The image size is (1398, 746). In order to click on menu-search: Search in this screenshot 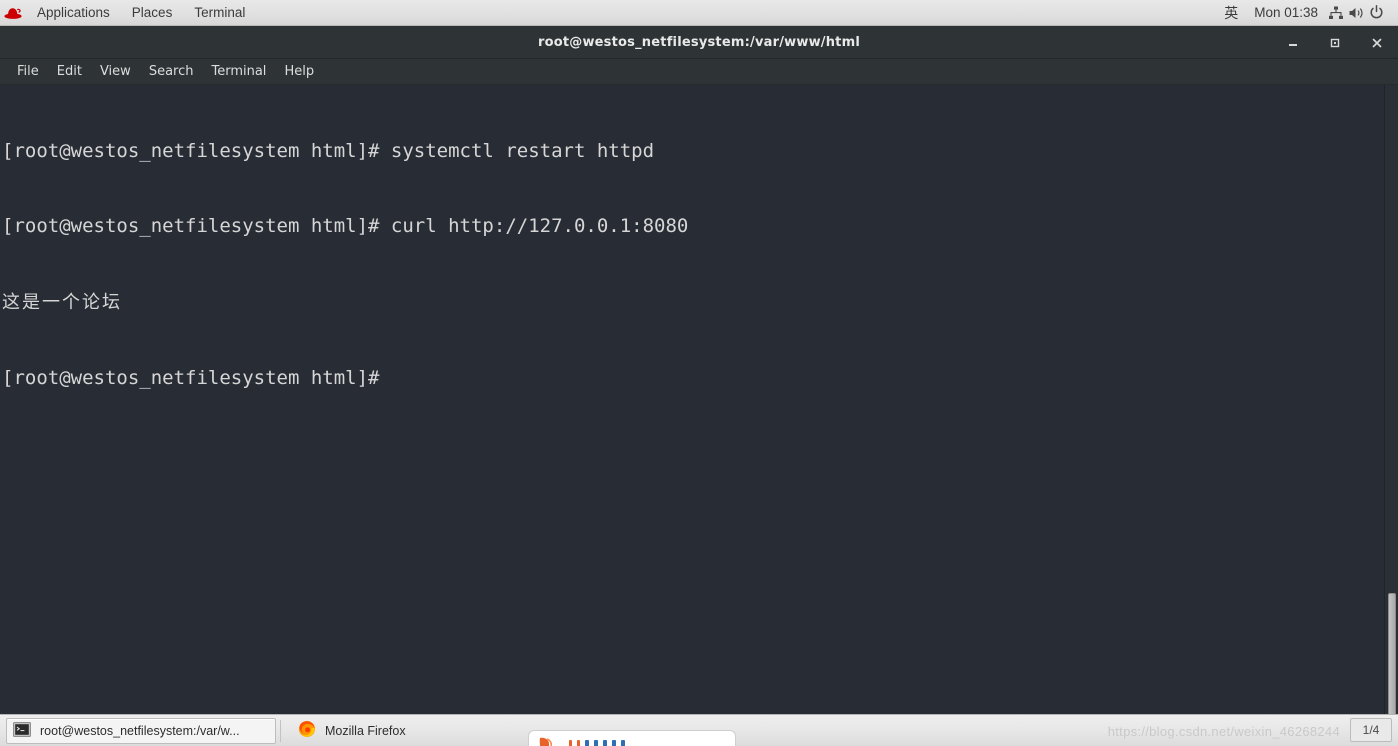, I will do `click(171, 71)`.